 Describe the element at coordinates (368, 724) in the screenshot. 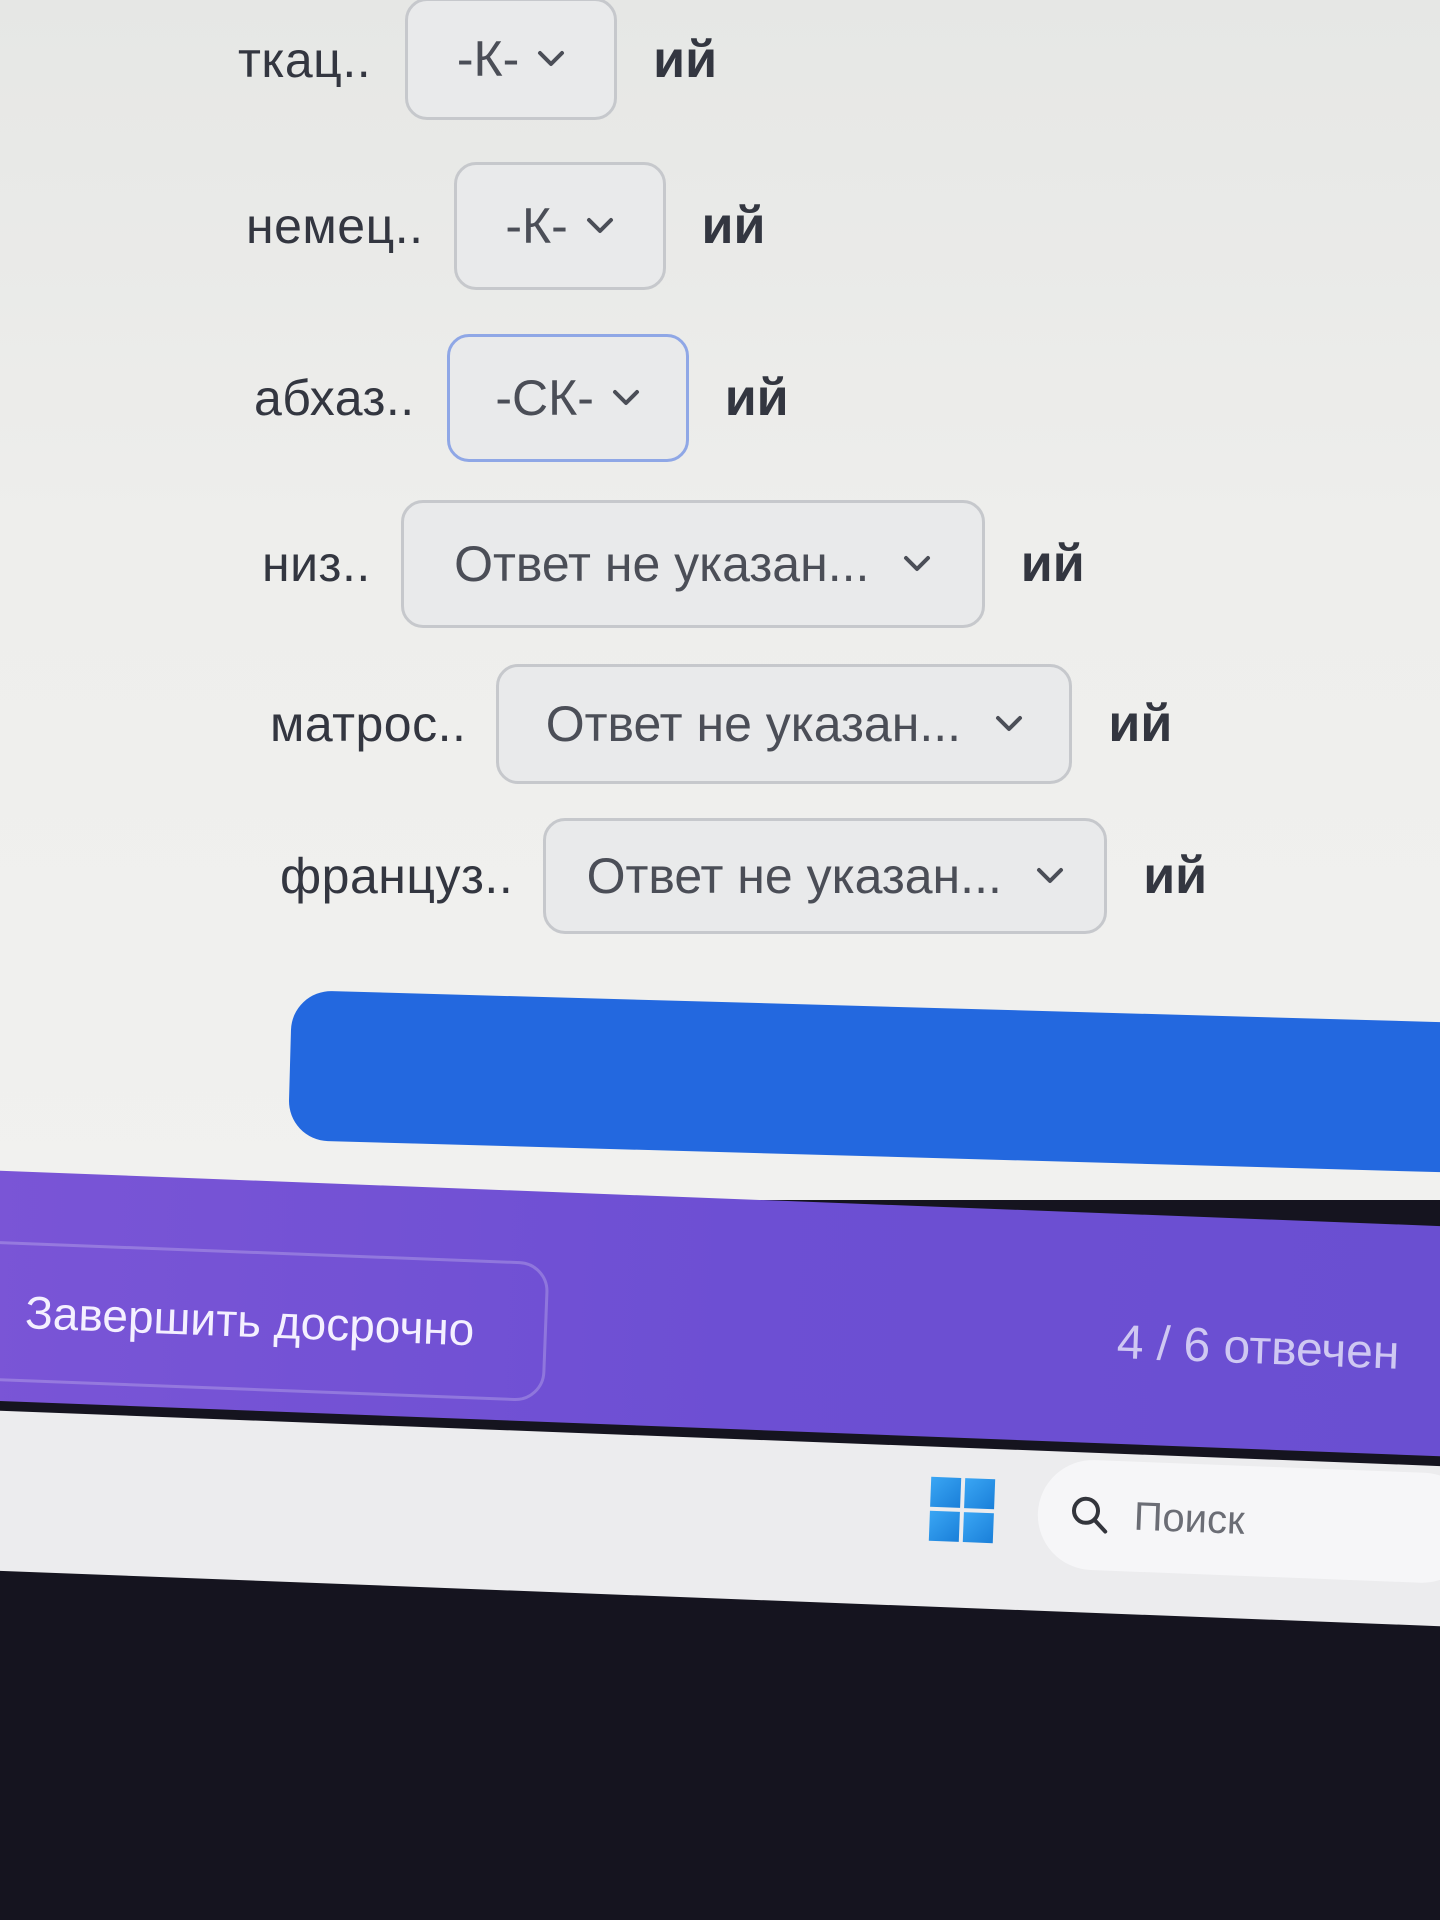

I see `word-prefix: матрос..` at that location.